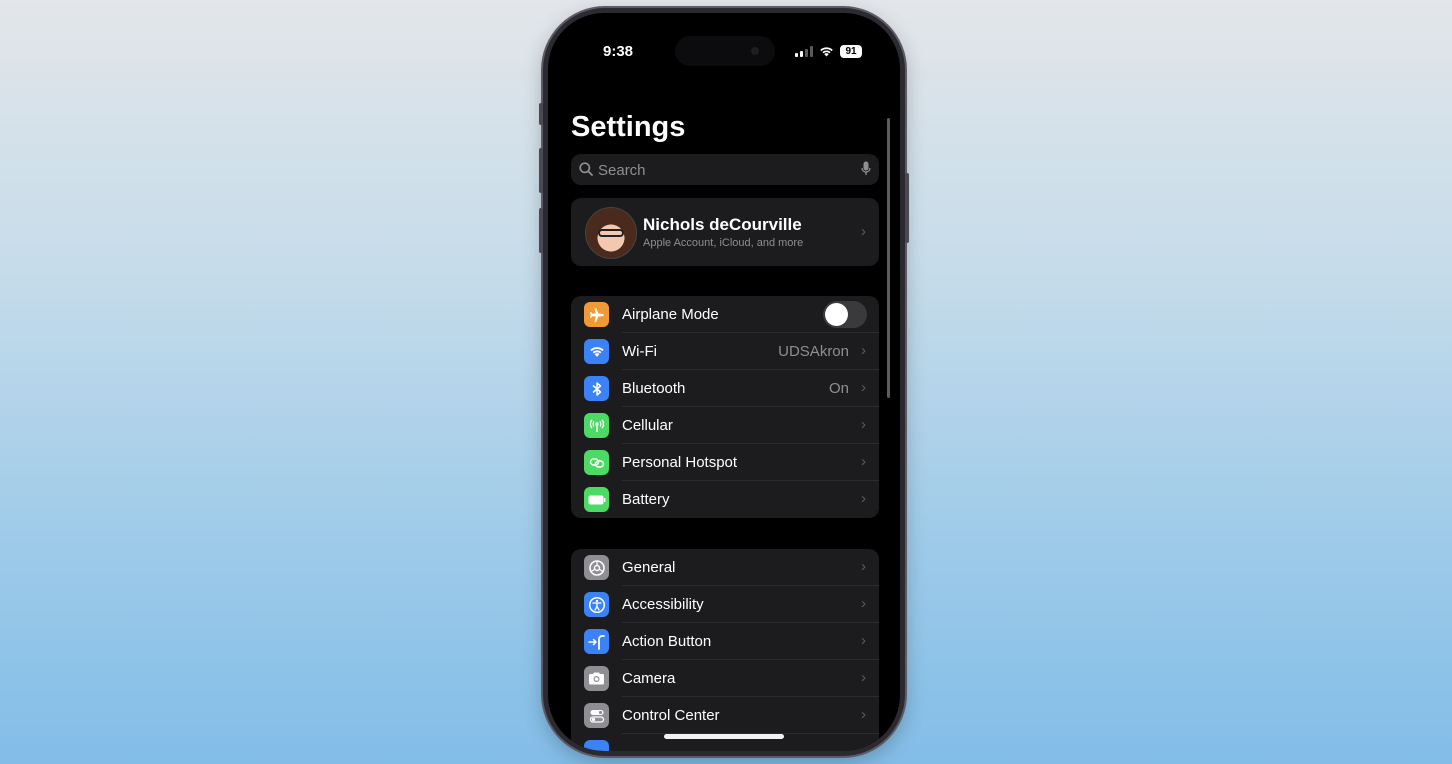 Image resolution: width=1452 pixels, height=764 pixels. I want to click on airplane-icon, so click(596, 314).